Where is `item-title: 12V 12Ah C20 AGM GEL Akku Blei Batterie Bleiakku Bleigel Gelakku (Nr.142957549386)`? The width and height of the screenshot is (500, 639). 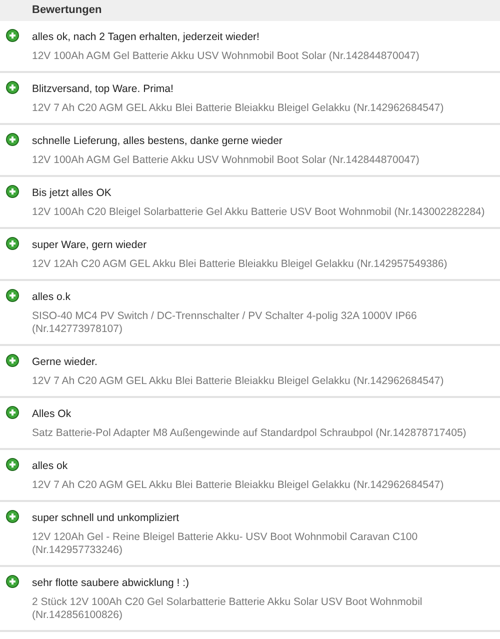 item-title: 12V 12Ah C20 AGM GEL Akku Blei Batterie Bleiakku Bleigel Gelakku (Nr.142957549386) is located at coordinates (240, 264).